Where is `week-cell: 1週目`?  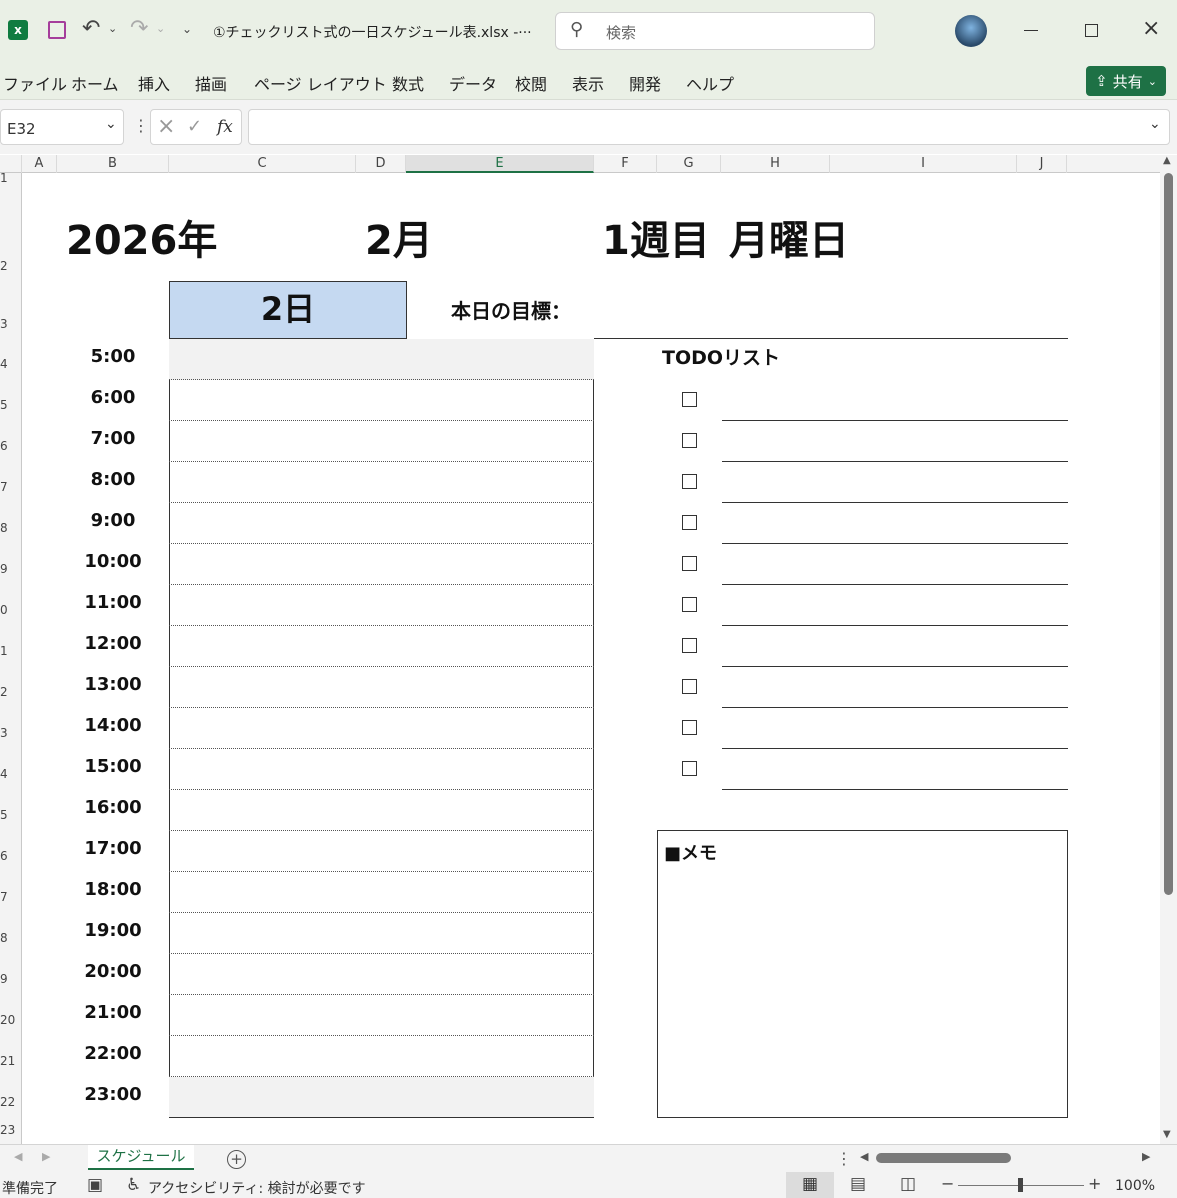
week-cell: 1週目 is located at coordinates (656, 237).